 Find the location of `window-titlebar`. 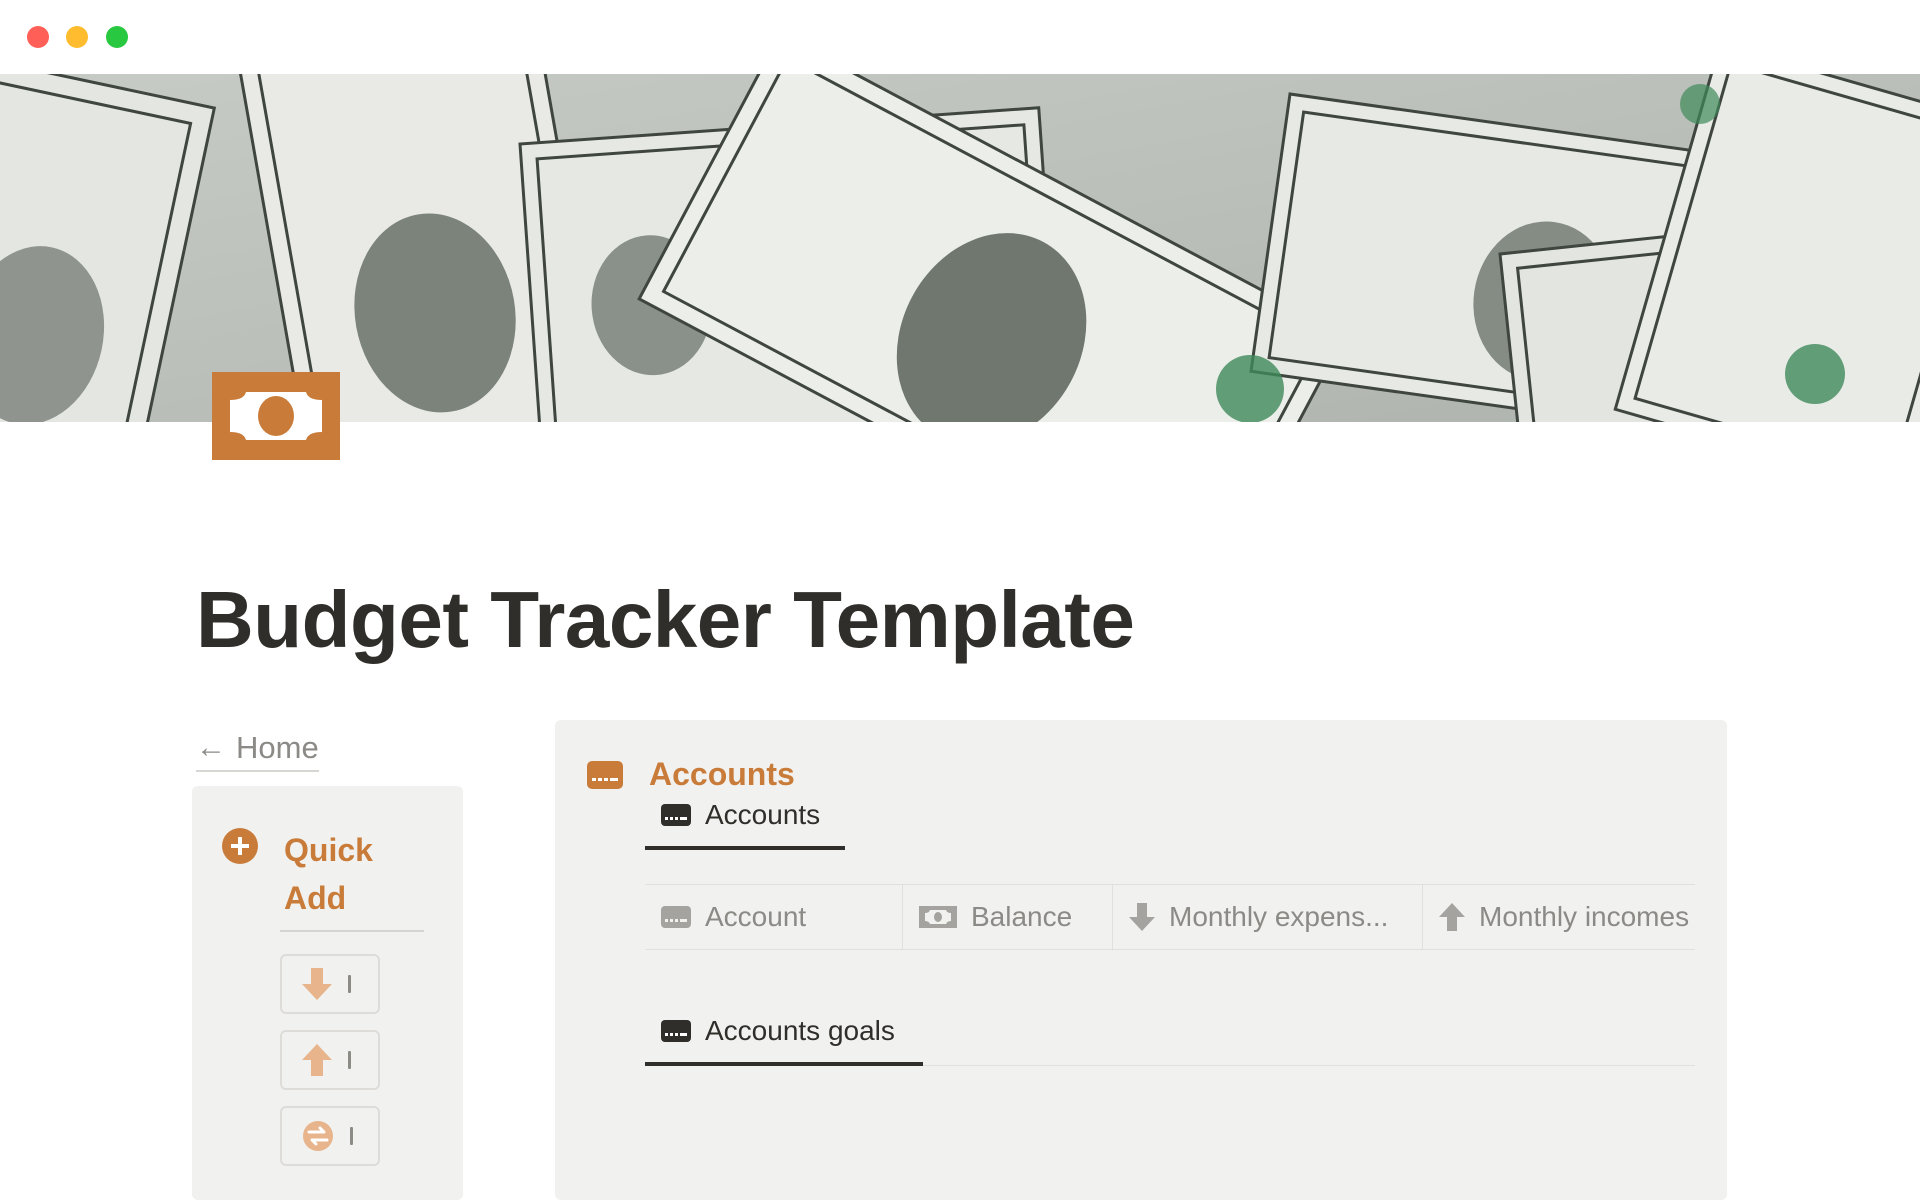

window-titlebar is located at coordinates (960, 37).